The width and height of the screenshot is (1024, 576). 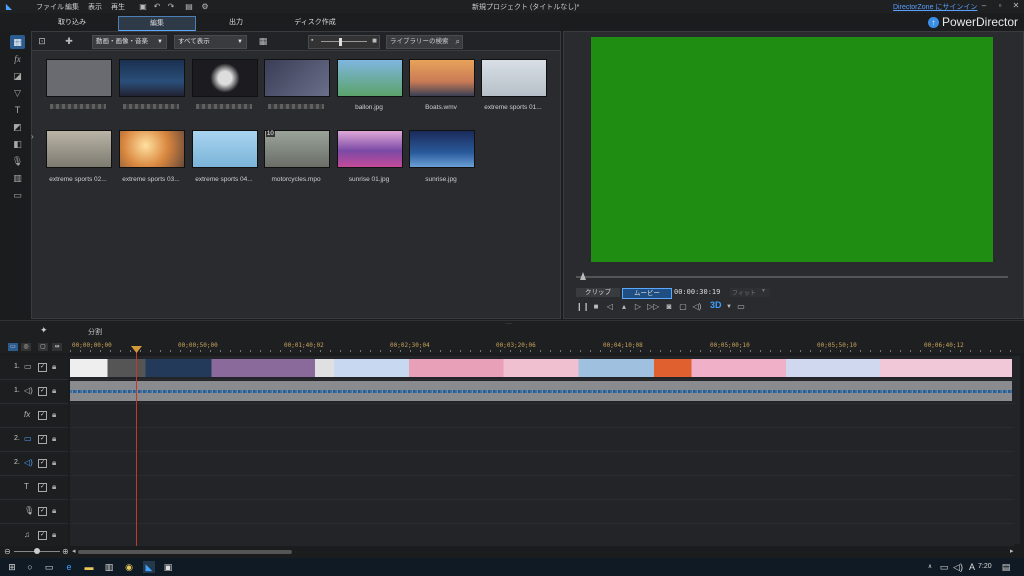 What do you see at coordinates (653, 307) in the screenshot?
I see `fast-forward-icon: ▷▷` at bounding box center [653, 307].